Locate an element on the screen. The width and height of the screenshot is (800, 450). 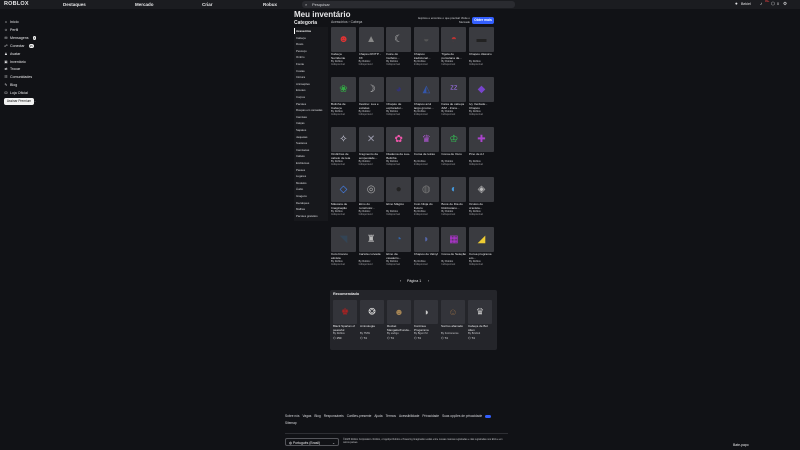
category-item: Sapatos is located at coordinates (301, 130).